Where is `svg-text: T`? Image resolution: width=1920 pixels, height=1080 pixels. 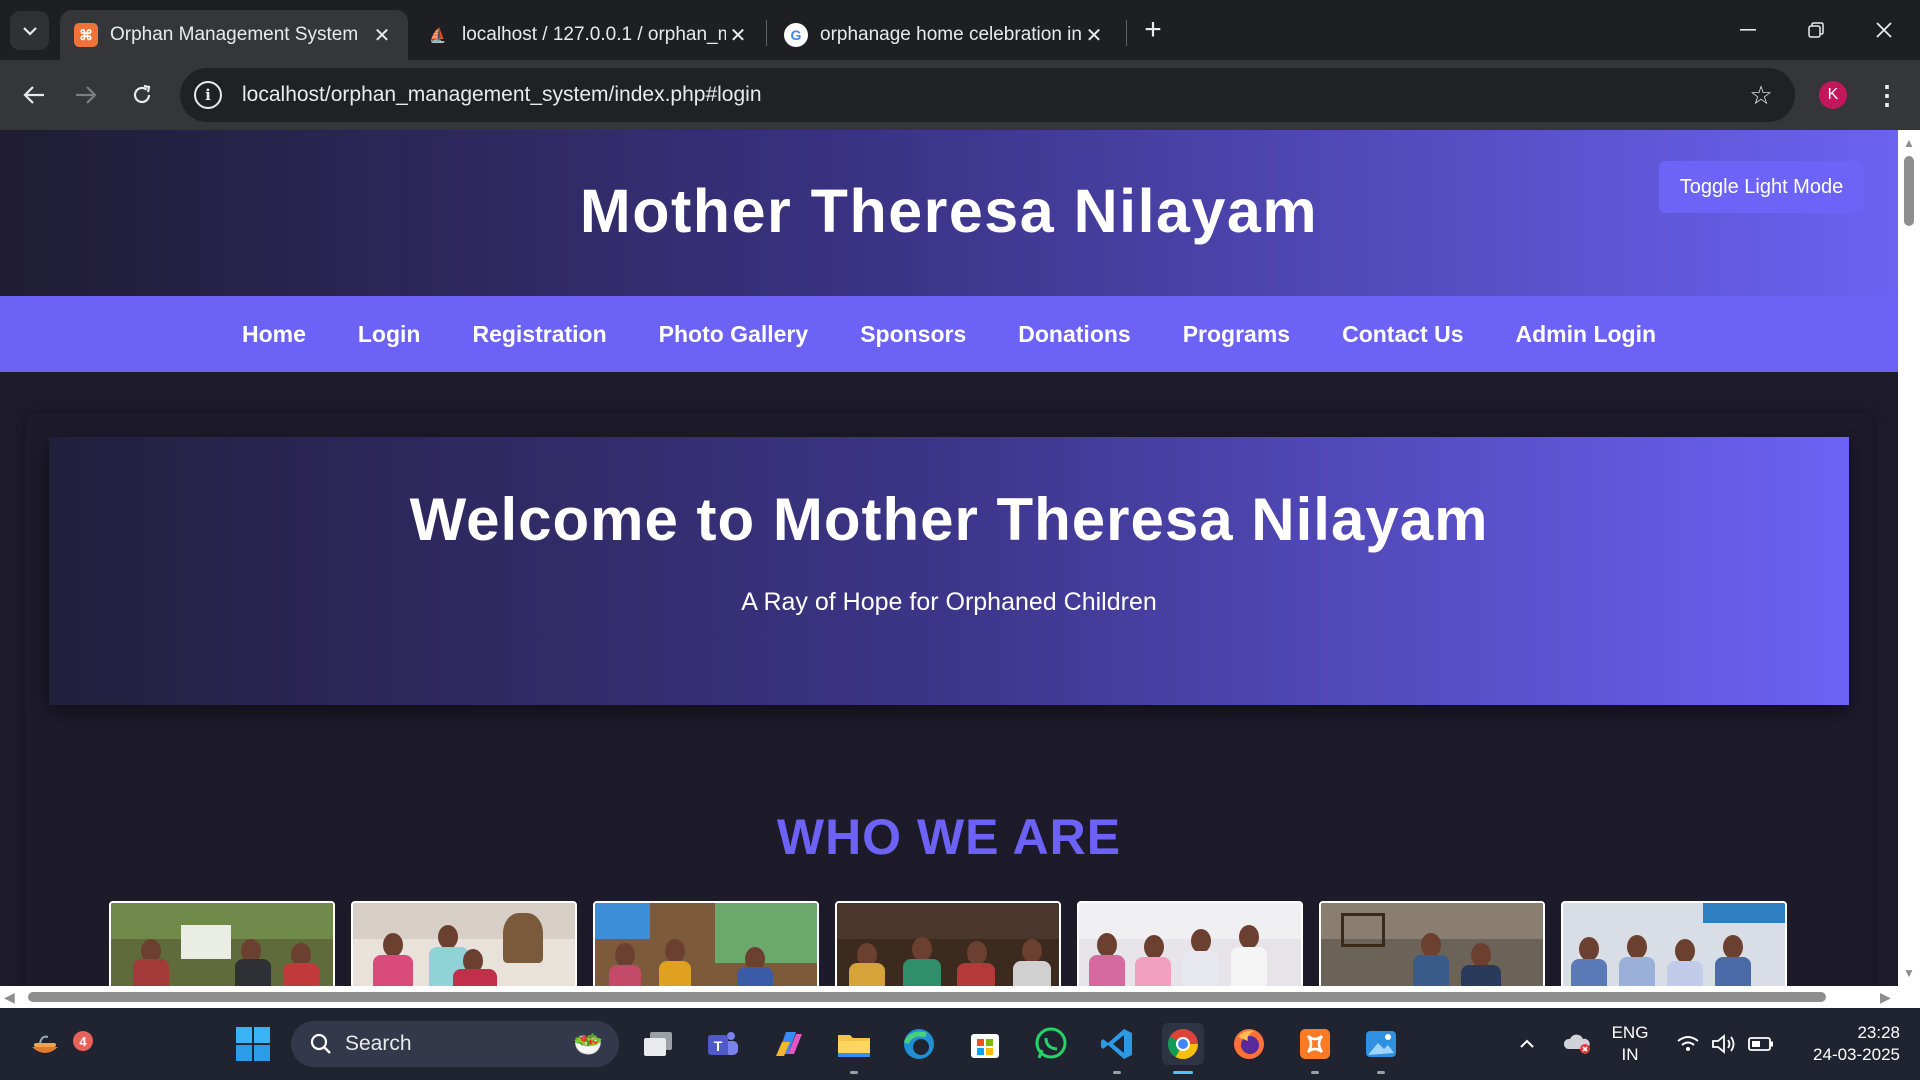
svg-text: T is located at coordinates (718, 1046).